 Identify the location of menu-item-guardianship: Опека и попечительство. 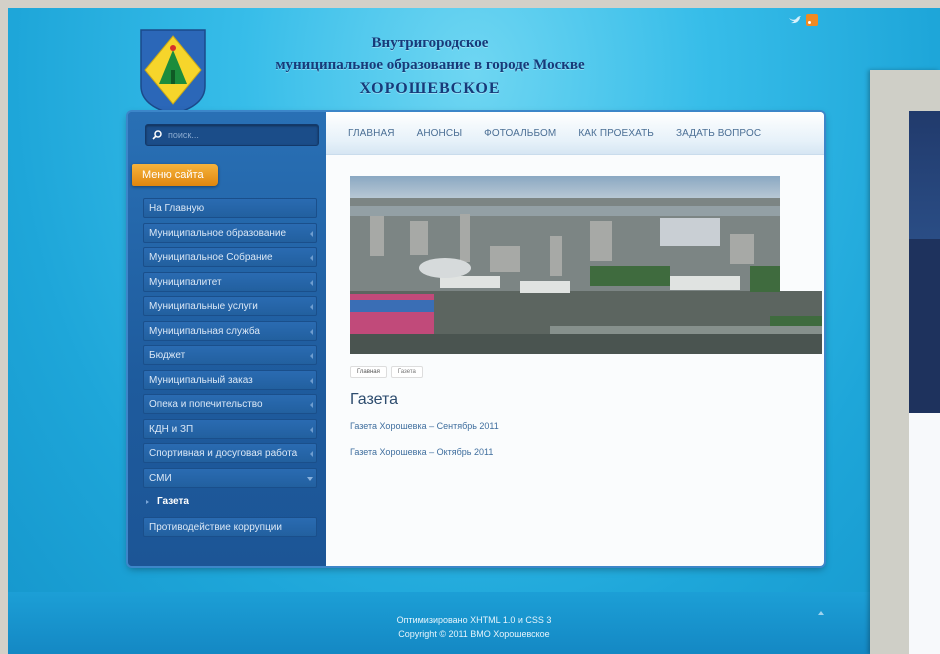
(230, 404).